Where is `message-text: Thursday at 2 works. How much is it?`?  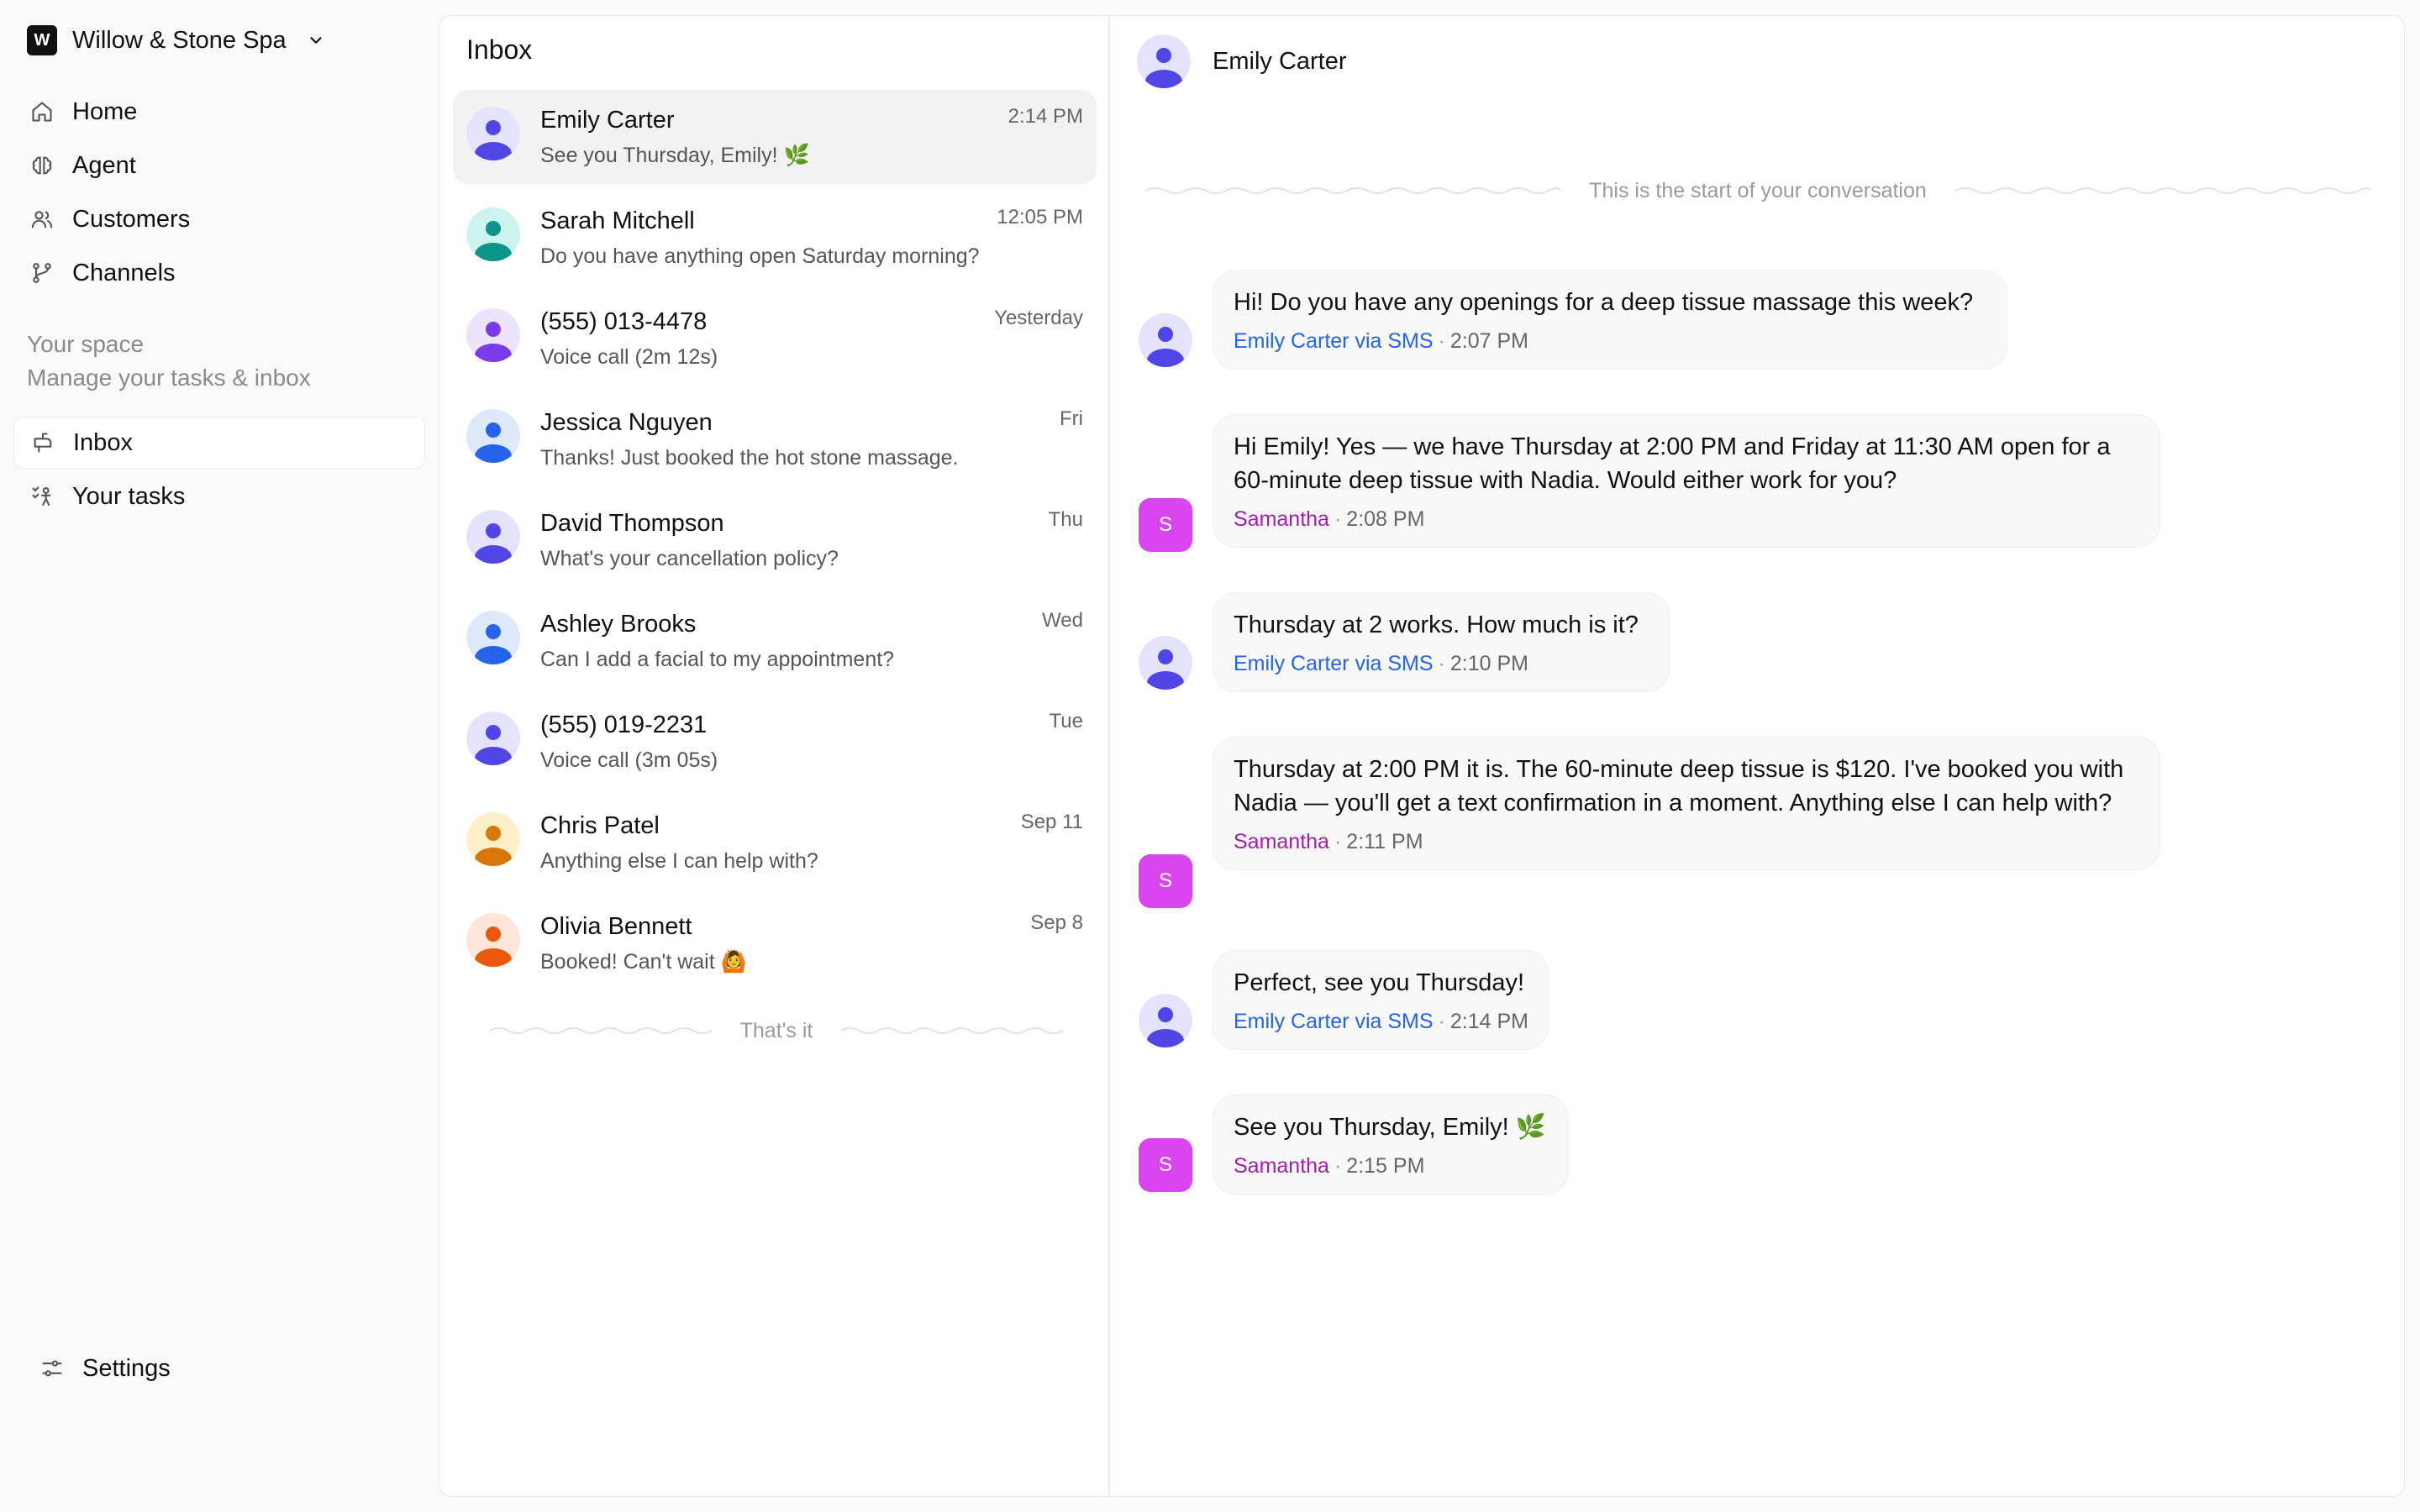
message-text: Thursday at 2 works. How much is it? is located at coordinates (1437, 625).